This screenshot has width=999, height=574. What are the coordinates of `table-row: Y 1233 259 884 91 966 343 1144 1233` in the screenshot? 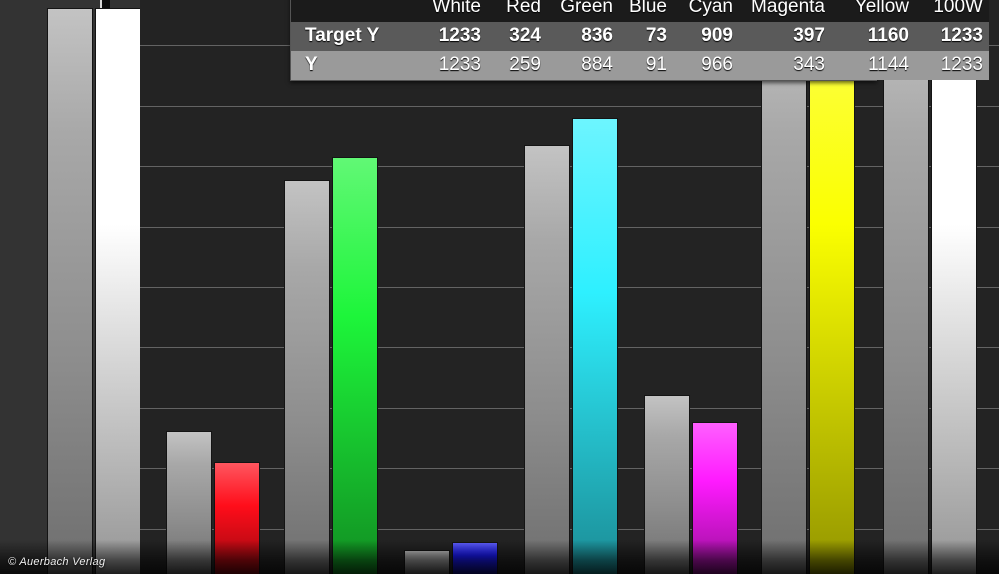 It's located at (640, 65).